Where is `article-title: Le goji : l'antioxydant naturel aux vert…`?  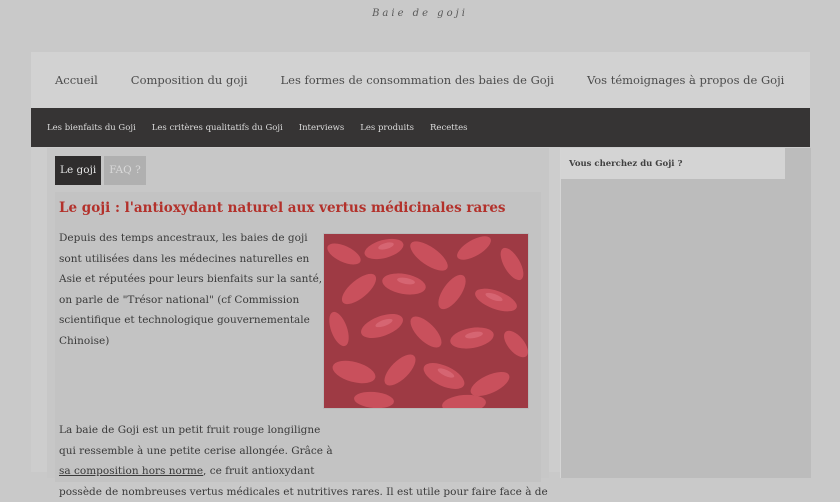 article-title: Le goji : l'antioxydant naturel aux vert… is located at coordinates (282, 208).